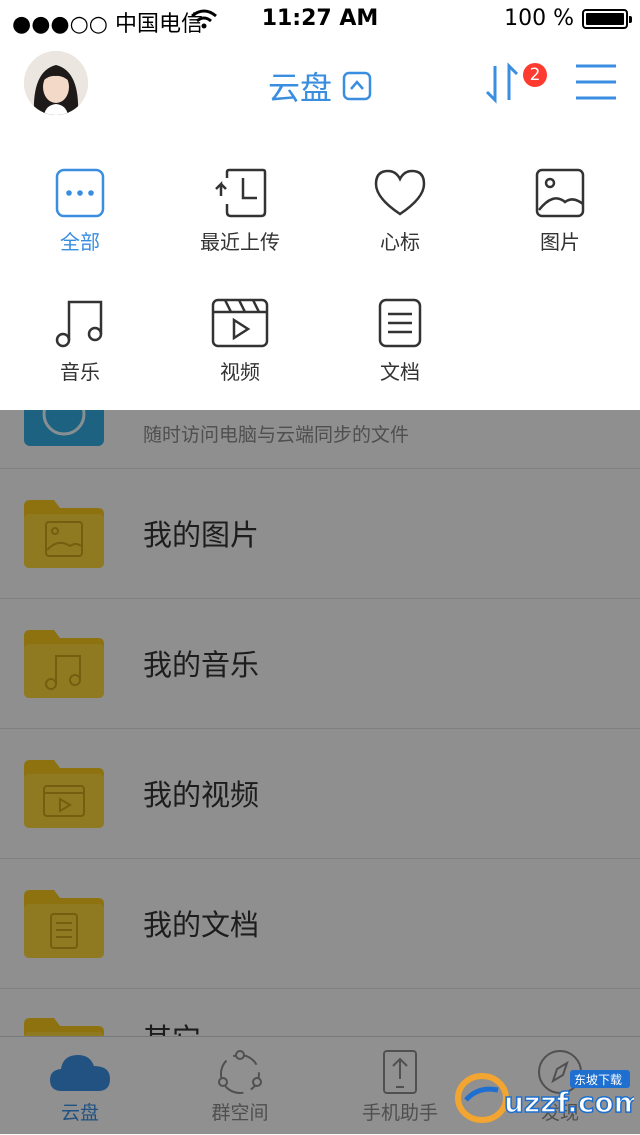 The image size is (640, 1135). What do you see at coordinates (569, 1102) in the screenshot?
I see `watermark-text: uzzf.com` at bounding box center [569, 1102].